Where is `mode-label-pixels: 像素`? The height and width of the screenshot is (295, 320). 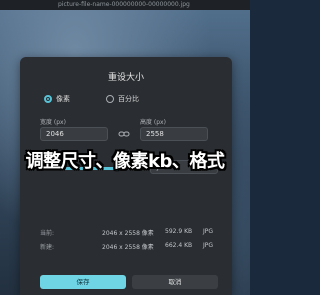
mode-label-pixels: 像素 is located at coordinates (63, 99).